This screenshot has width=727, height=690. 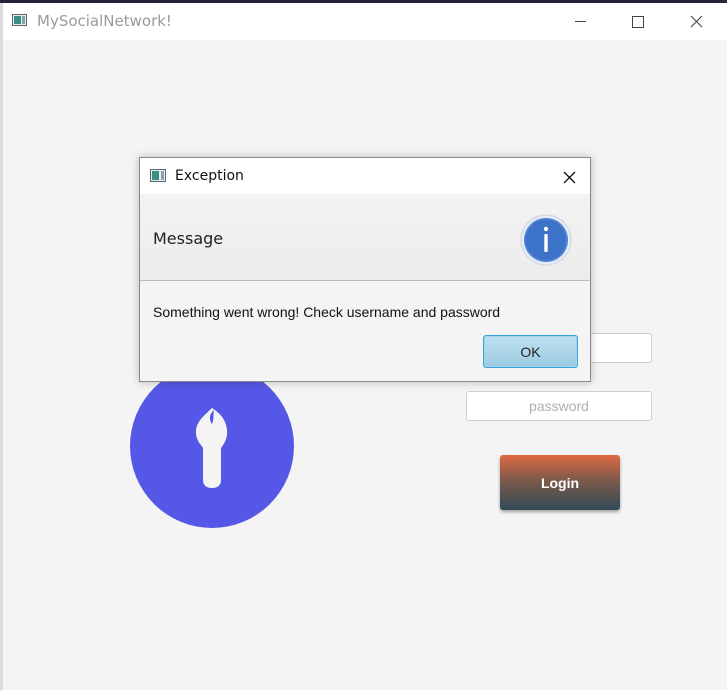 I want to click on dialog-header: Message, so click(x=365, y=237).